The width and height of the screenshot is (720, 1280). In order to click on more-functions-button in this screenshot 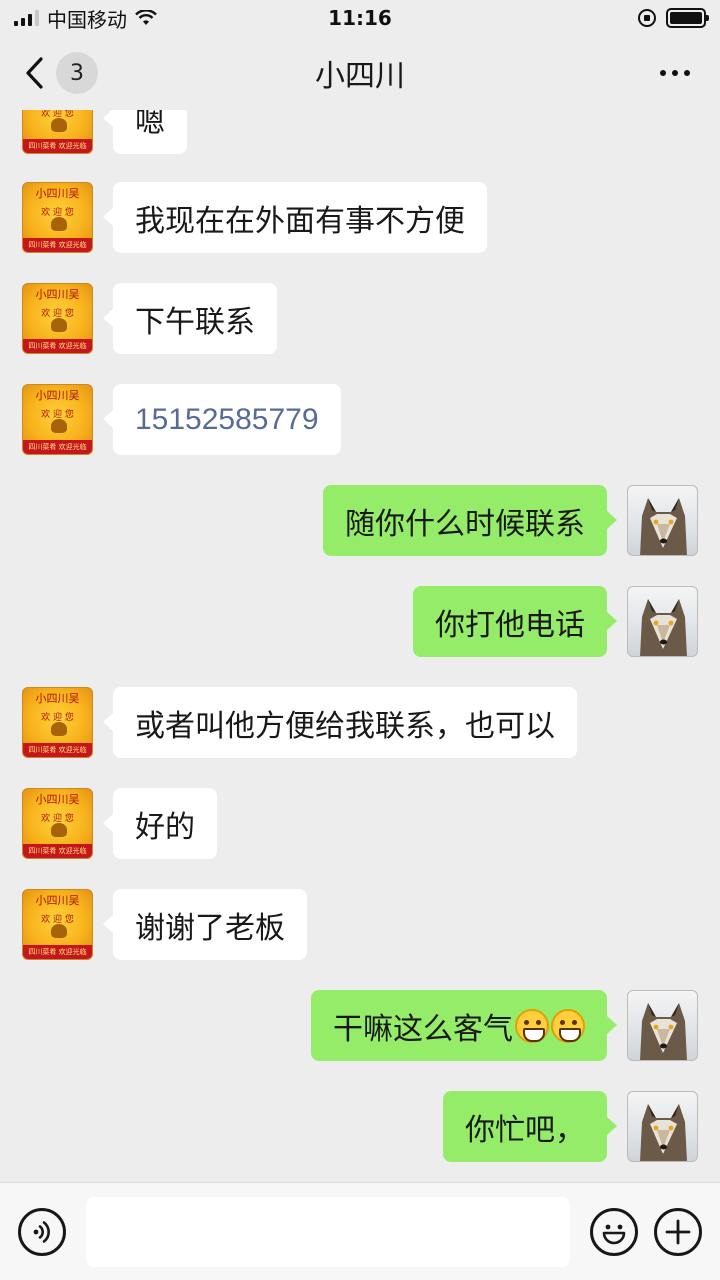, I will do `click(678, 1231)`.